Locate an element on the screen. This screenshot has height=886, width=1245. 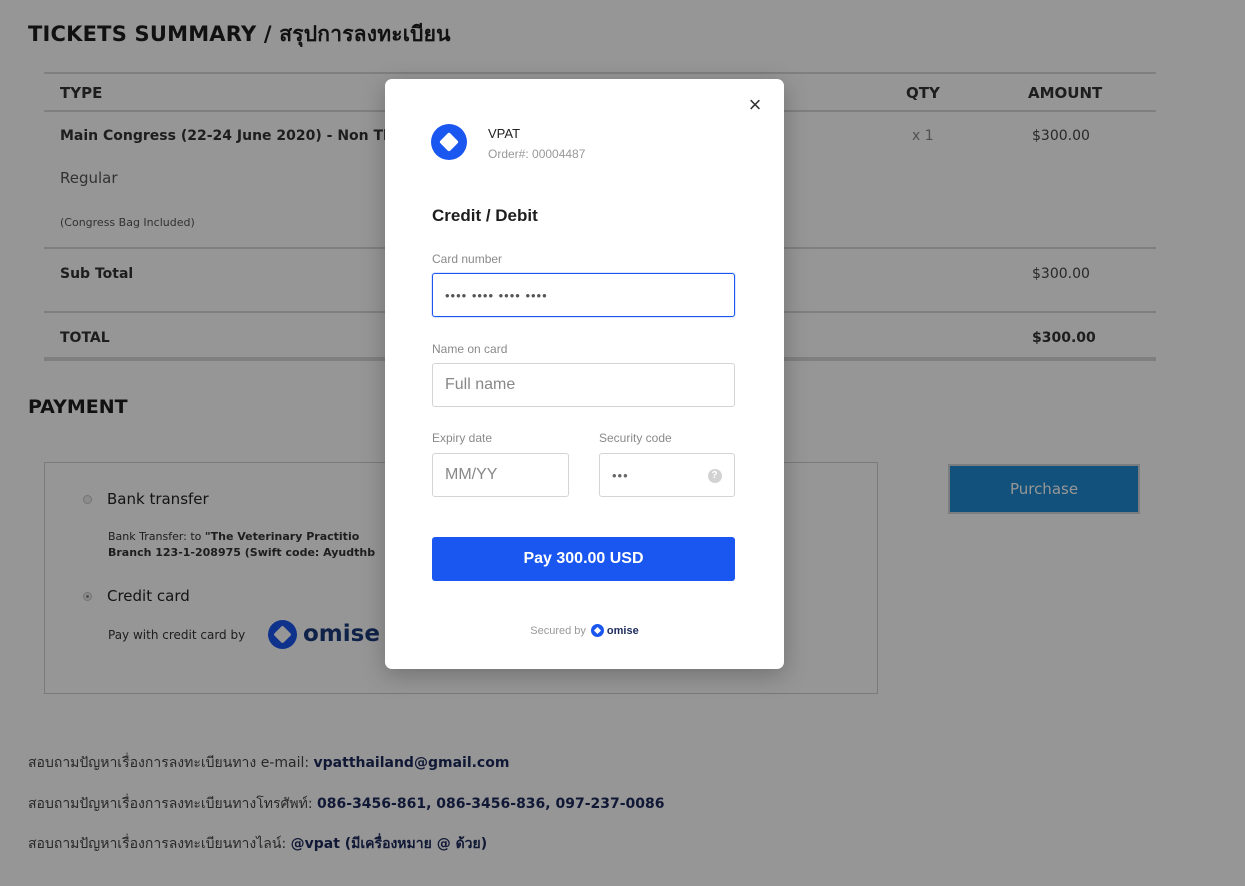
name-on-card-input: Full name is located at coordinates (583, 385).